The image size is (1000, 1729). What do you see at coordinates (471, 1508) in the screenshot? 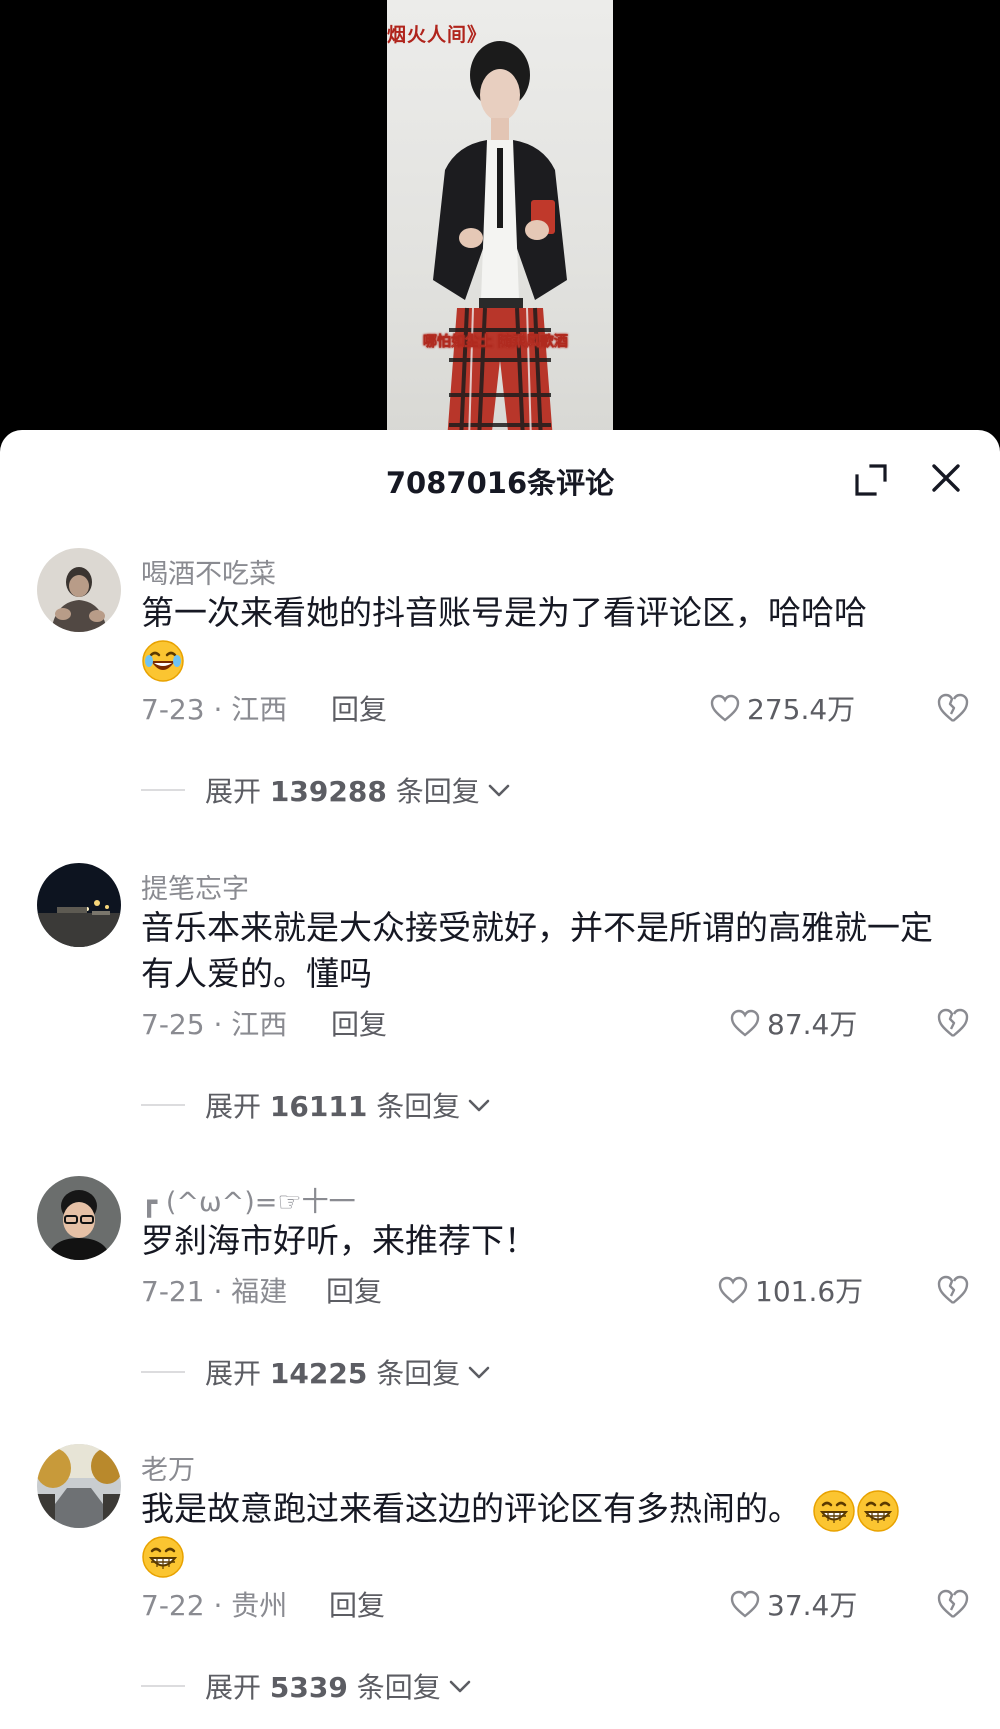
I see `comment-text-body: 我是故意跑过来看这边的评论区有多热闹的。` at bounding box center [471, 1508].